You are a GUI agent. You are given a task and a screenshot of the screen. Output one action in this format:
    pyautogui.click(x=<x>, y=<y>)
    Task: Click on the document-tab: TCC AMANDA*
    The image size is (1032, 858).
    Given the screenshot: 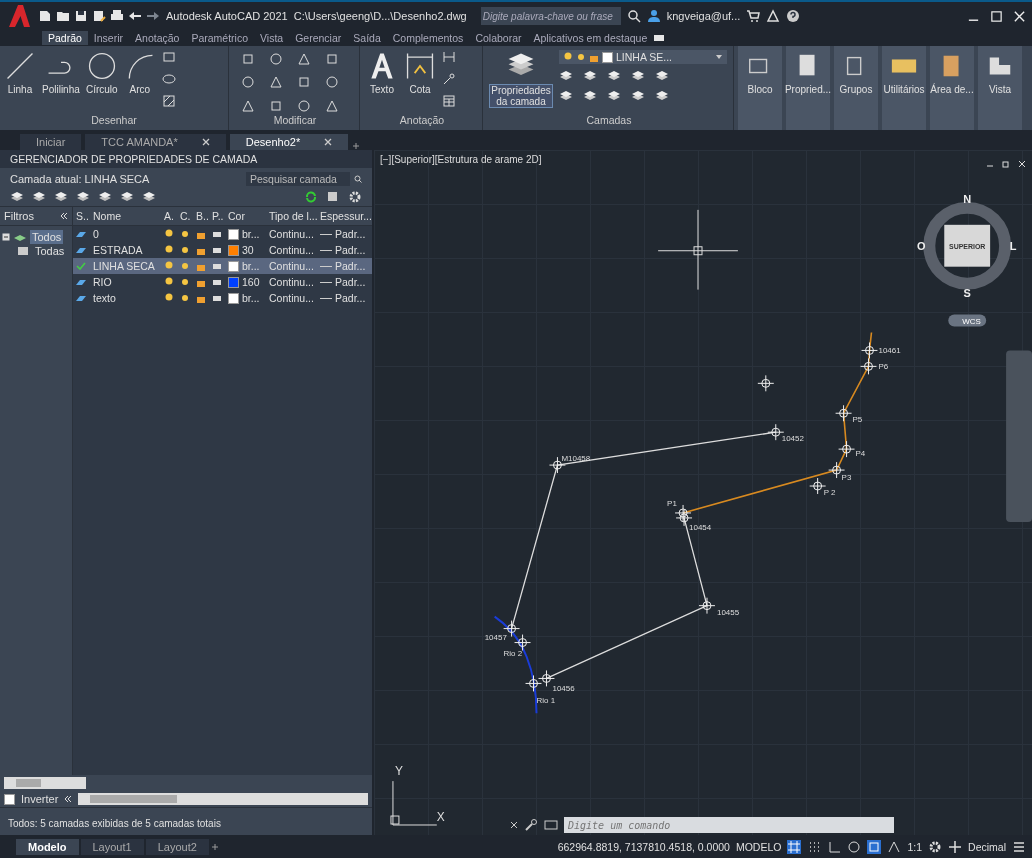 What is the action you would take?
    pyautogui.click(x=155, y=142)
    